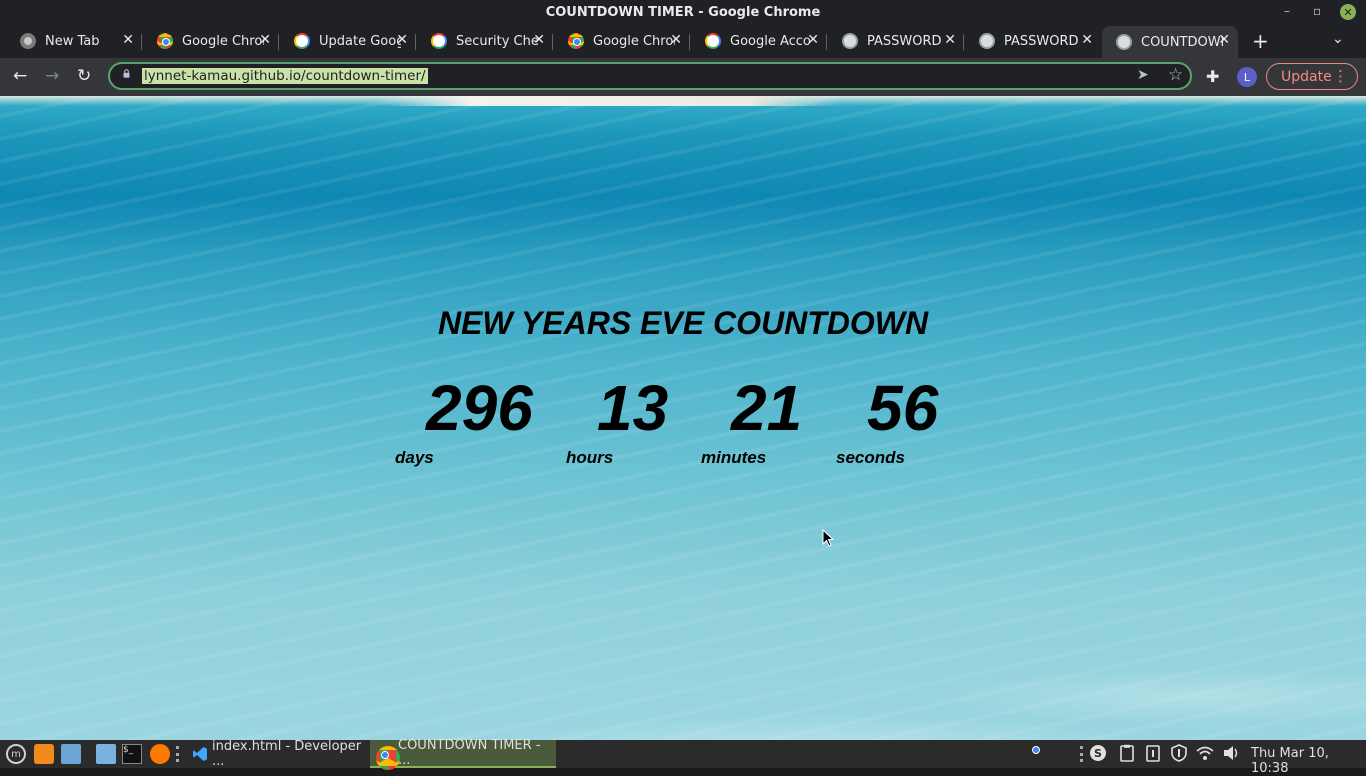 The height and width of the screenshot is (776, 1366). What do you see at coordinates (28, 41) in the screenshot?
I see `chrome-newtab-icon` at bounding box center [28, 41].